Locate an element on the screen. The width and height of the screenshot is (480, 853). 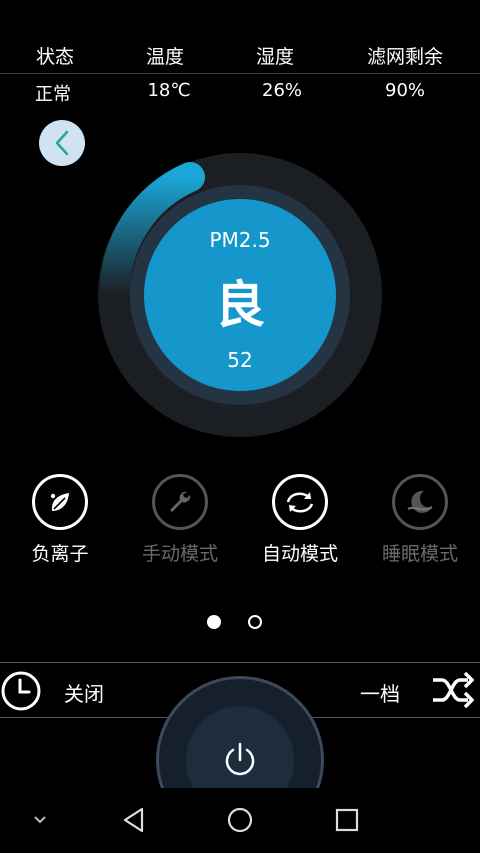
chevron-left-icon is located at coordinates (62, 143).